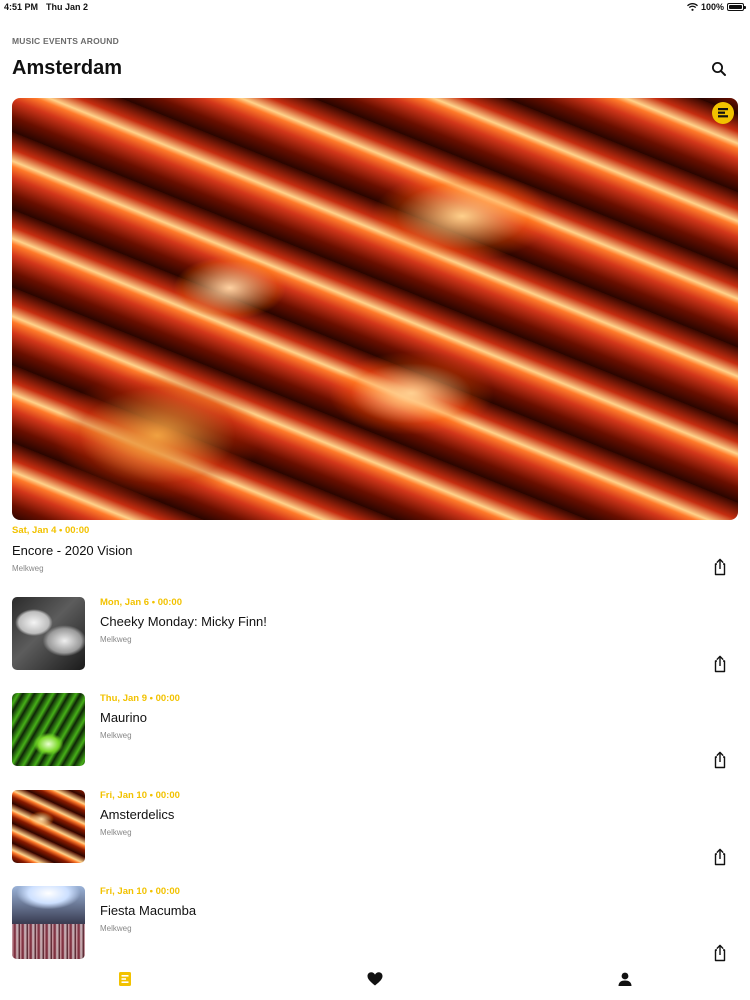  I want to click on event-date: Mon, Jan 6 • 00:00, so click(141, 602).